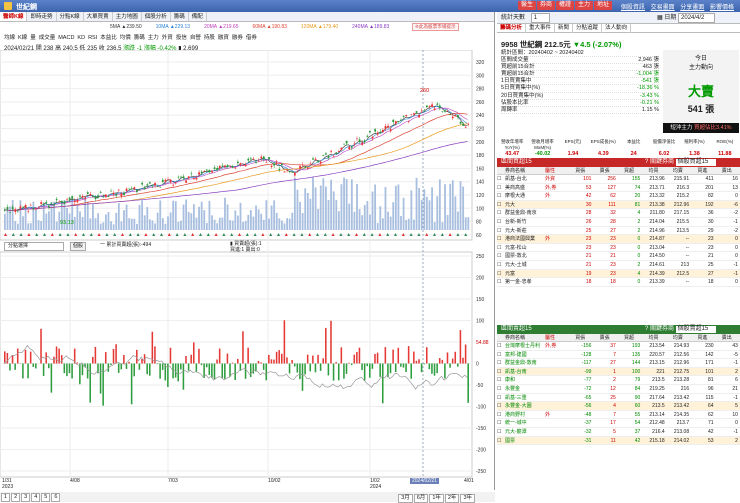 This screenshot has width=740, height=503. I want to click on broker-button: 券商, so click(546, 5).